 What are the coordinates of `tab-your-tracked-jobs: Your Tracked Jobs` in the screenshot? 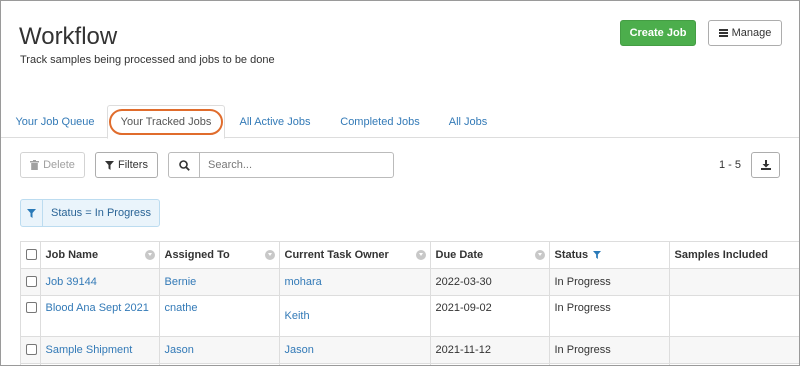 It's located at (166, 122).